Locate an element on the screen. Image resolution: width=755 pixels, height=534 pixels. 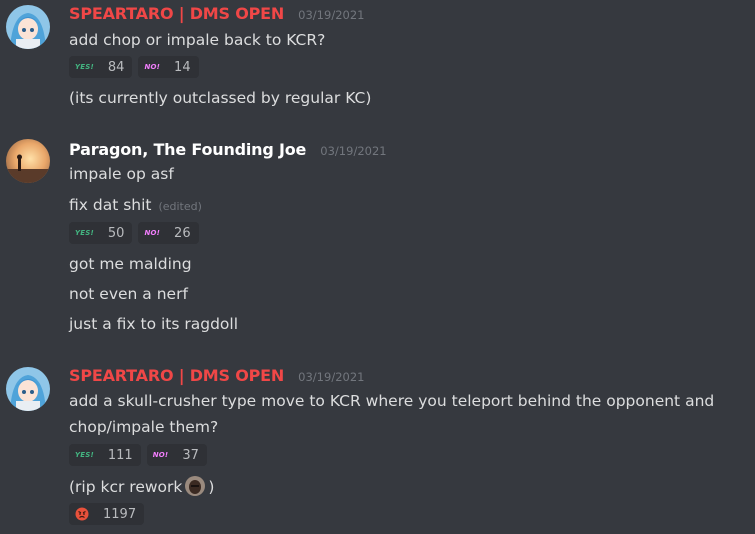
reaction-yes: YES! 84 is located at coordinates (101, 67).